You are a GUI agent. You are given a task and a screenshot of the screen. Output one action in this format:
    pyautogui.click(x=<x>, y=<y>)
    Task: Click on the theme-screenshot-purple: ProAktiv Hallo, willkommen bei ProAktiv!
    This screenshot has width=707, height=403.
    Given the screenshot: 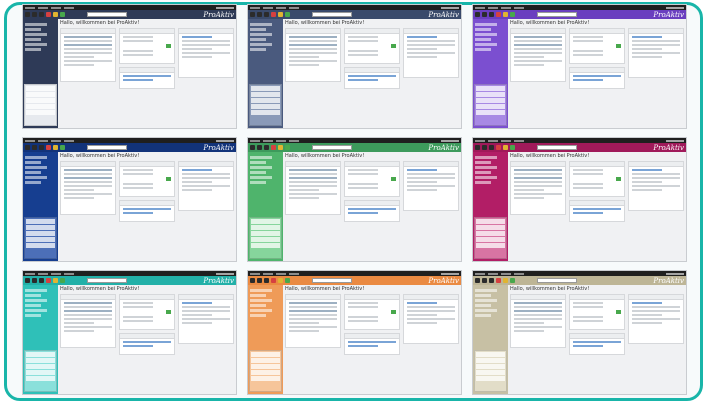 What is the action you would take?
    pyautogui.click(x=579, y=66)
    